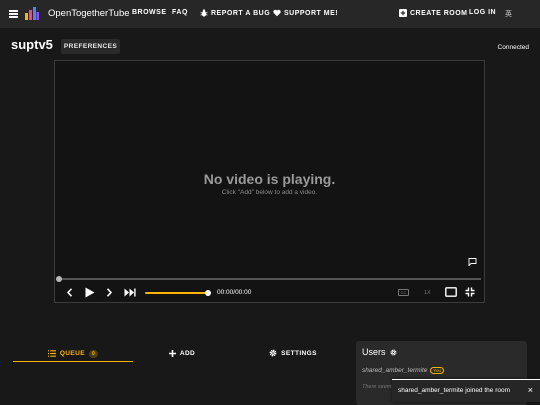 The height and width of the screenshot is (405, 540). I want to click on hamburger-menu-icon, so click(13, 14).